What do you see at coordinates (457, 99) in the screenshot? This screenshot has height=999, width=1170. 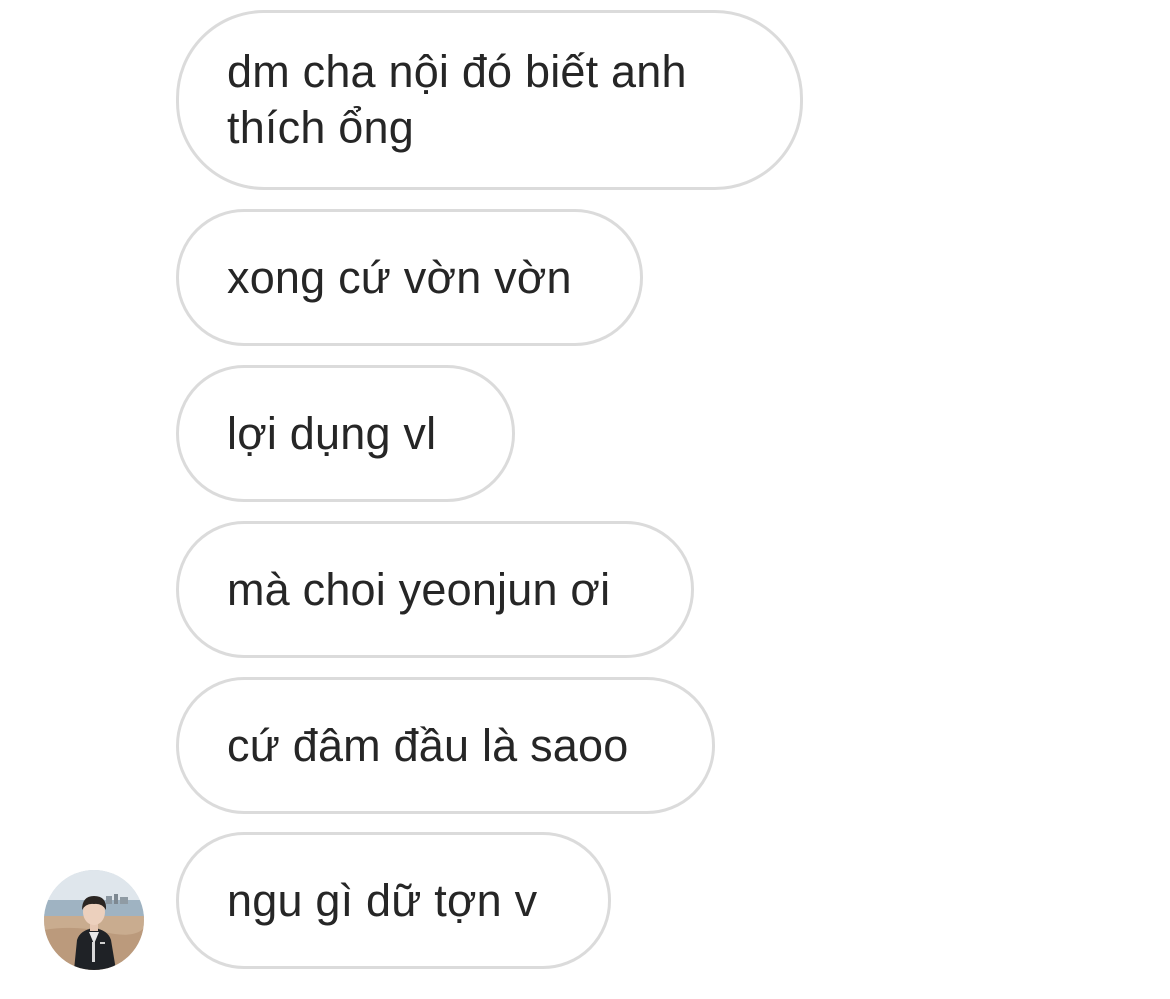 I see `message-text: dm cha nội đó biết anh thích ổng` at bounding box center [457, 99].